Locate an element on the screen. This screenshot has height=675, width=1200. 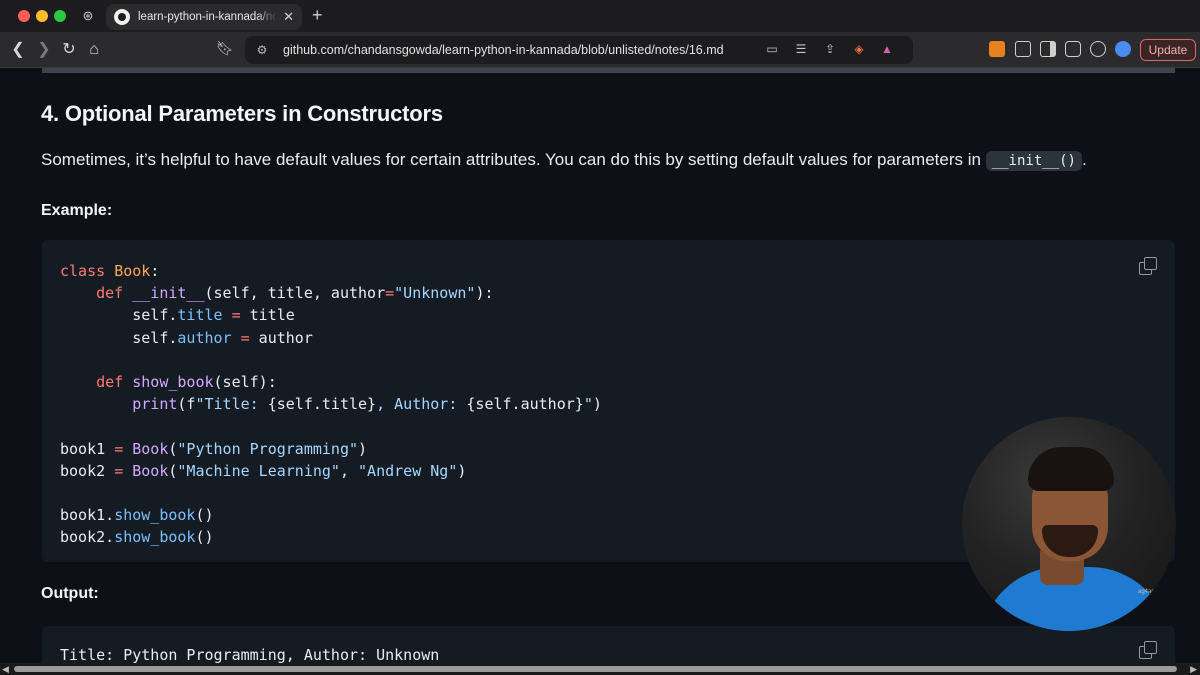
scroll-left-icon: ◀ is located at coordinates (5, 669).